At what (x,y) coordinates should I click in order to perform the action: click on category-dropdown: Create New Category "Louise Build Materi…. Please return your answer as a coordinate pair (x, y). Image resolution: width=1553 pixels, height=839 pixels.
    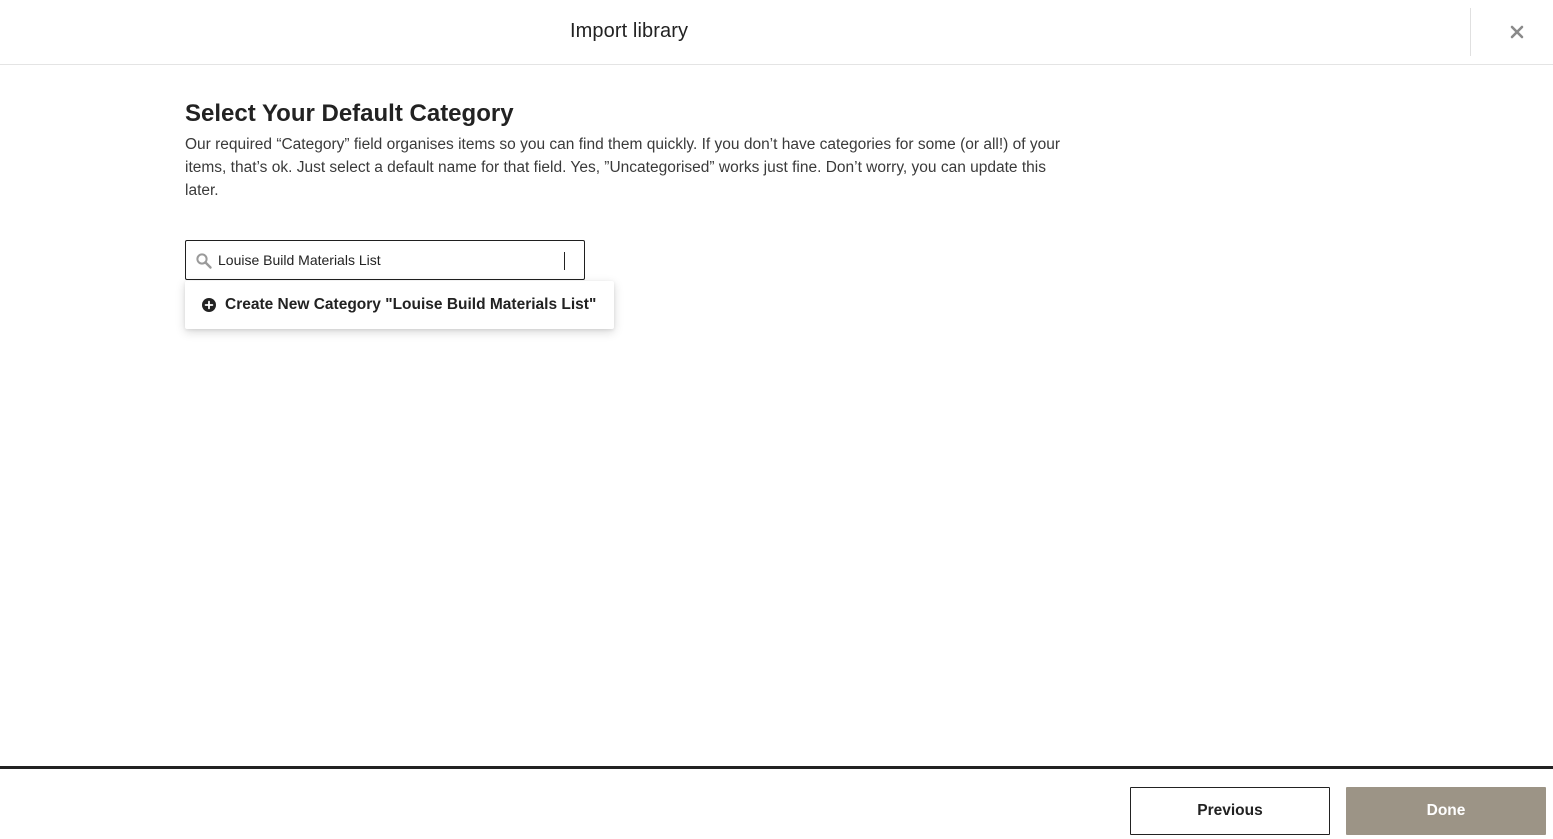
    Looking at the image, I should click on (399, 305).